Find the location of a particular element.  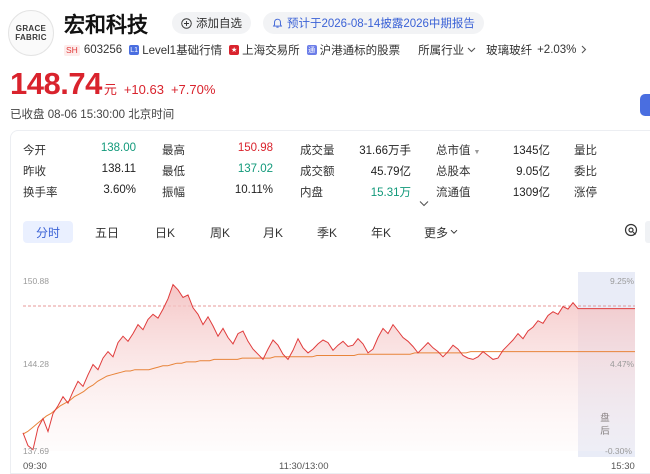

prev-close-label: 昨收 is located at coordinates (34, 172).